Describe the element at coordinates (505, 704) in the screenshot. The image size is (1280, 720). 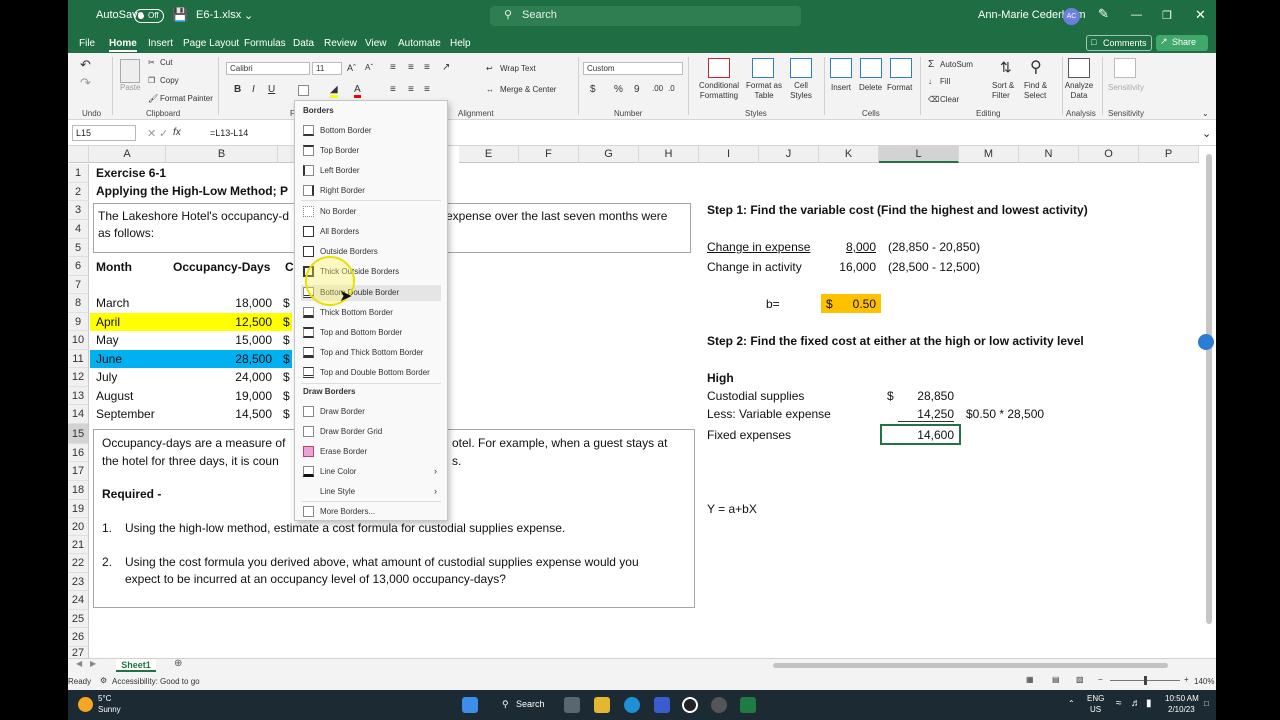
I see `taskbar-search-icon: ⚲` at that location.